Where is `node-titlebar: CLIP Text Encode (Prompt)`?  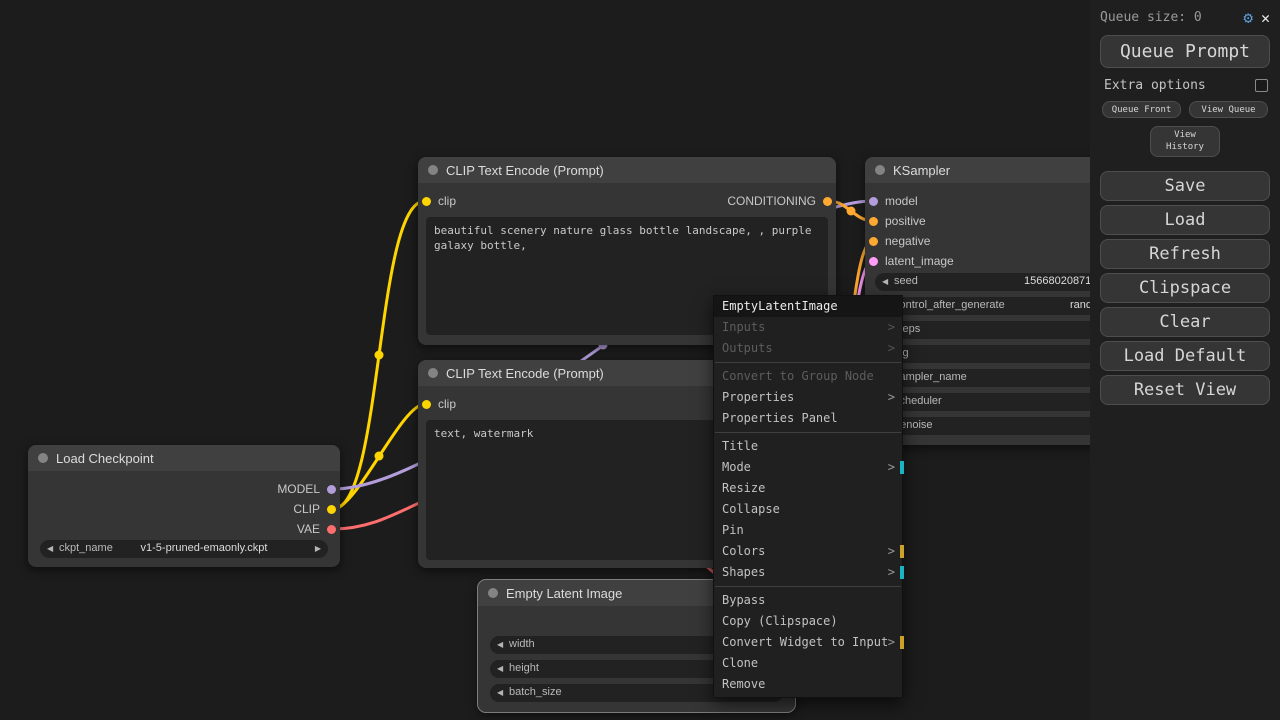 node-titlebar: CLIP Text Encode (Prompt) is located at coordinates (627, 170).